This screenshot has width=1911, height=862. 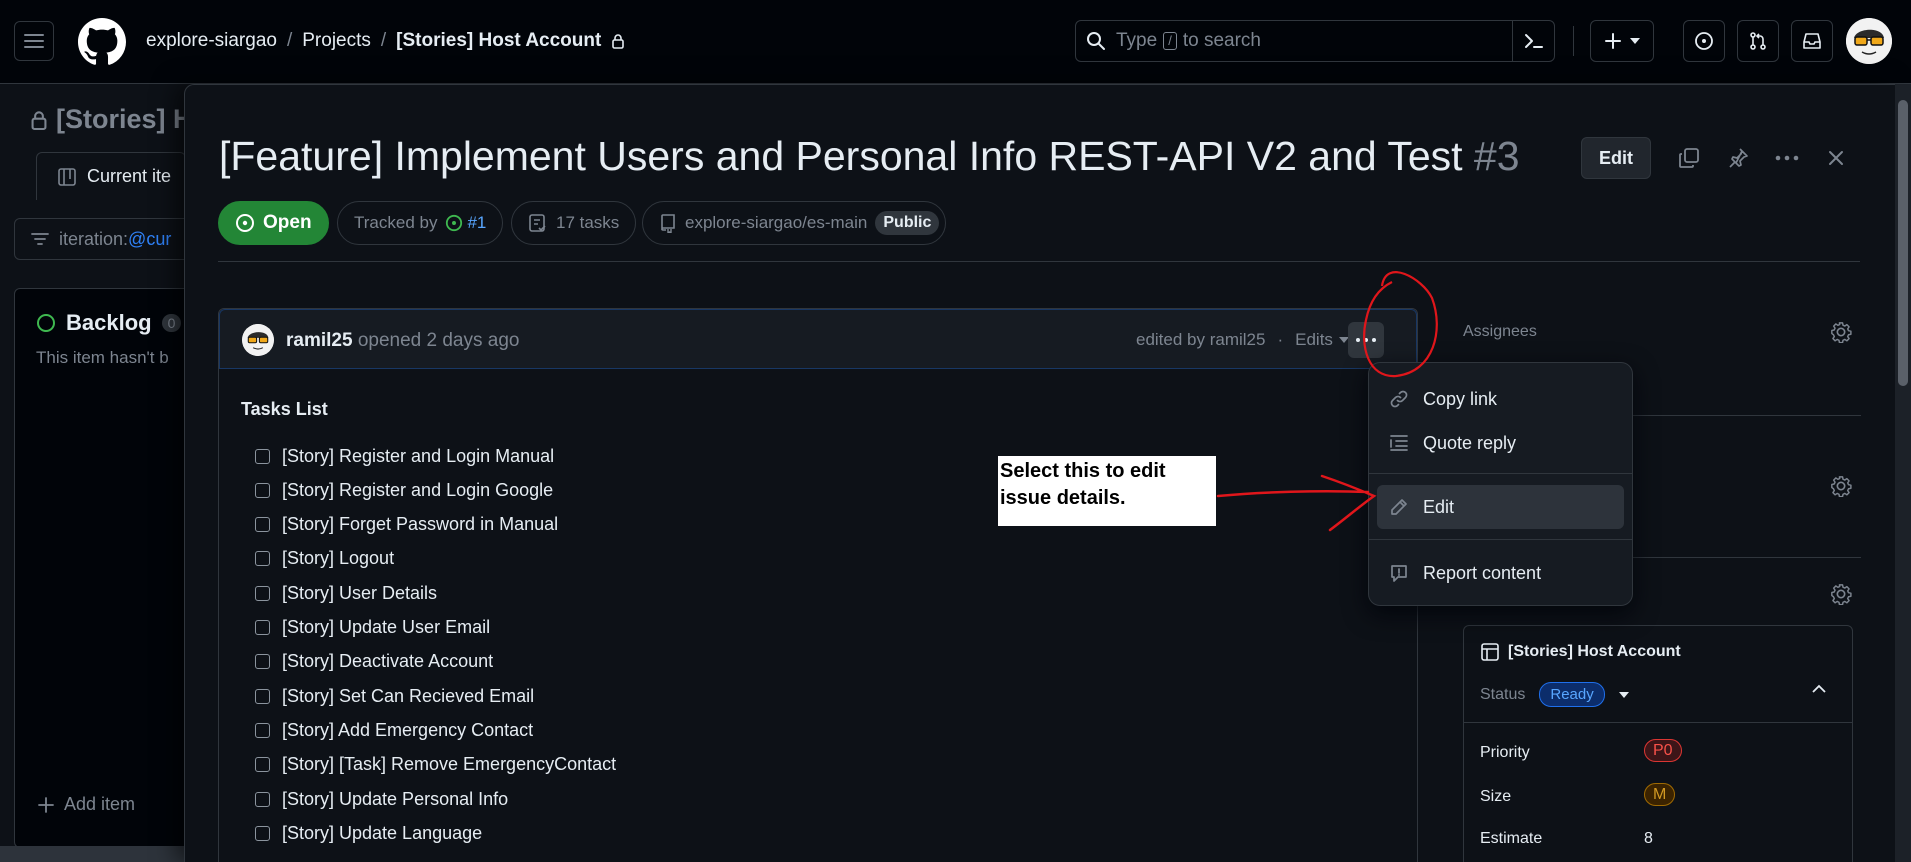 I want to click on task-list-item: [Story] User Details, so click(x=346, y=593).